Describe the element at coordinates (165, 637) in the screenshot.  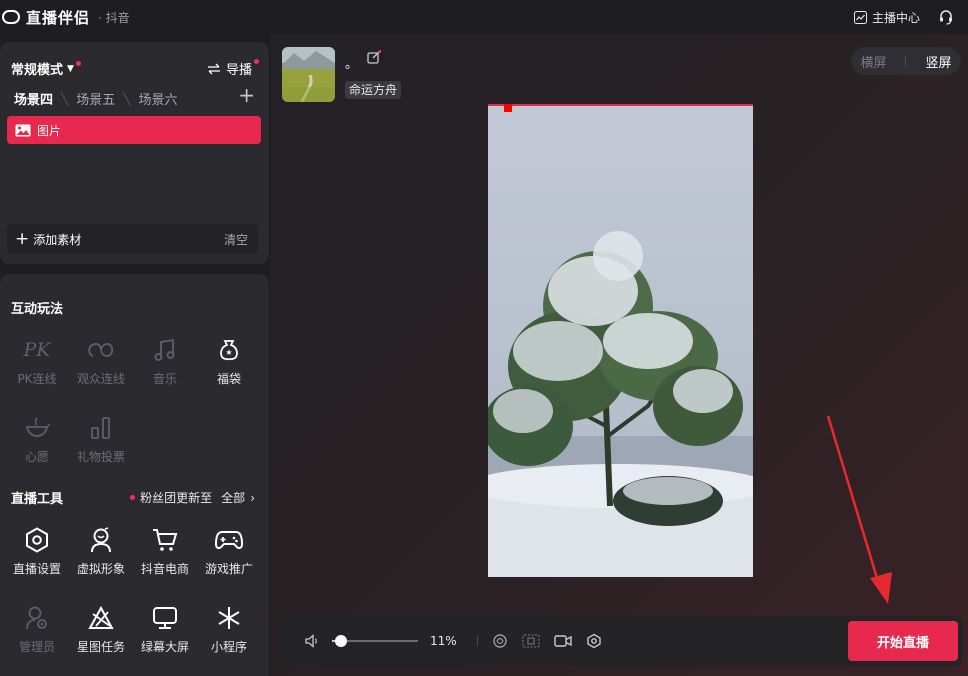
I see `green-screen-tool: 绿幕大屏` at that location.